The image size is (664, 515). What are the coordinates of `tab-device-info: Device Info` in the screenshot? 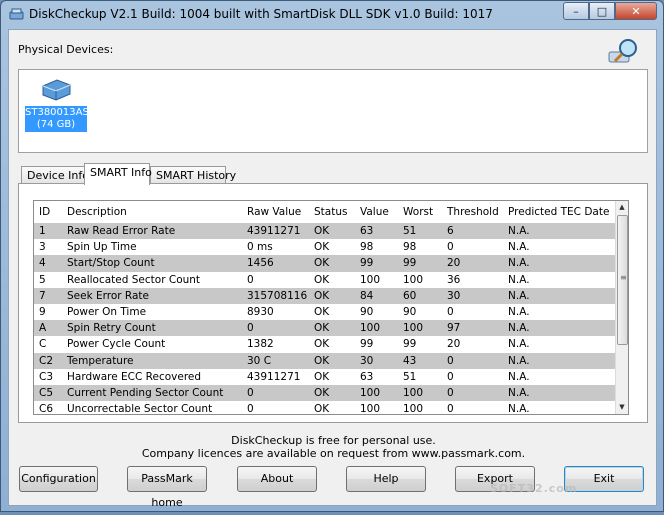 It's located at (55, 175).